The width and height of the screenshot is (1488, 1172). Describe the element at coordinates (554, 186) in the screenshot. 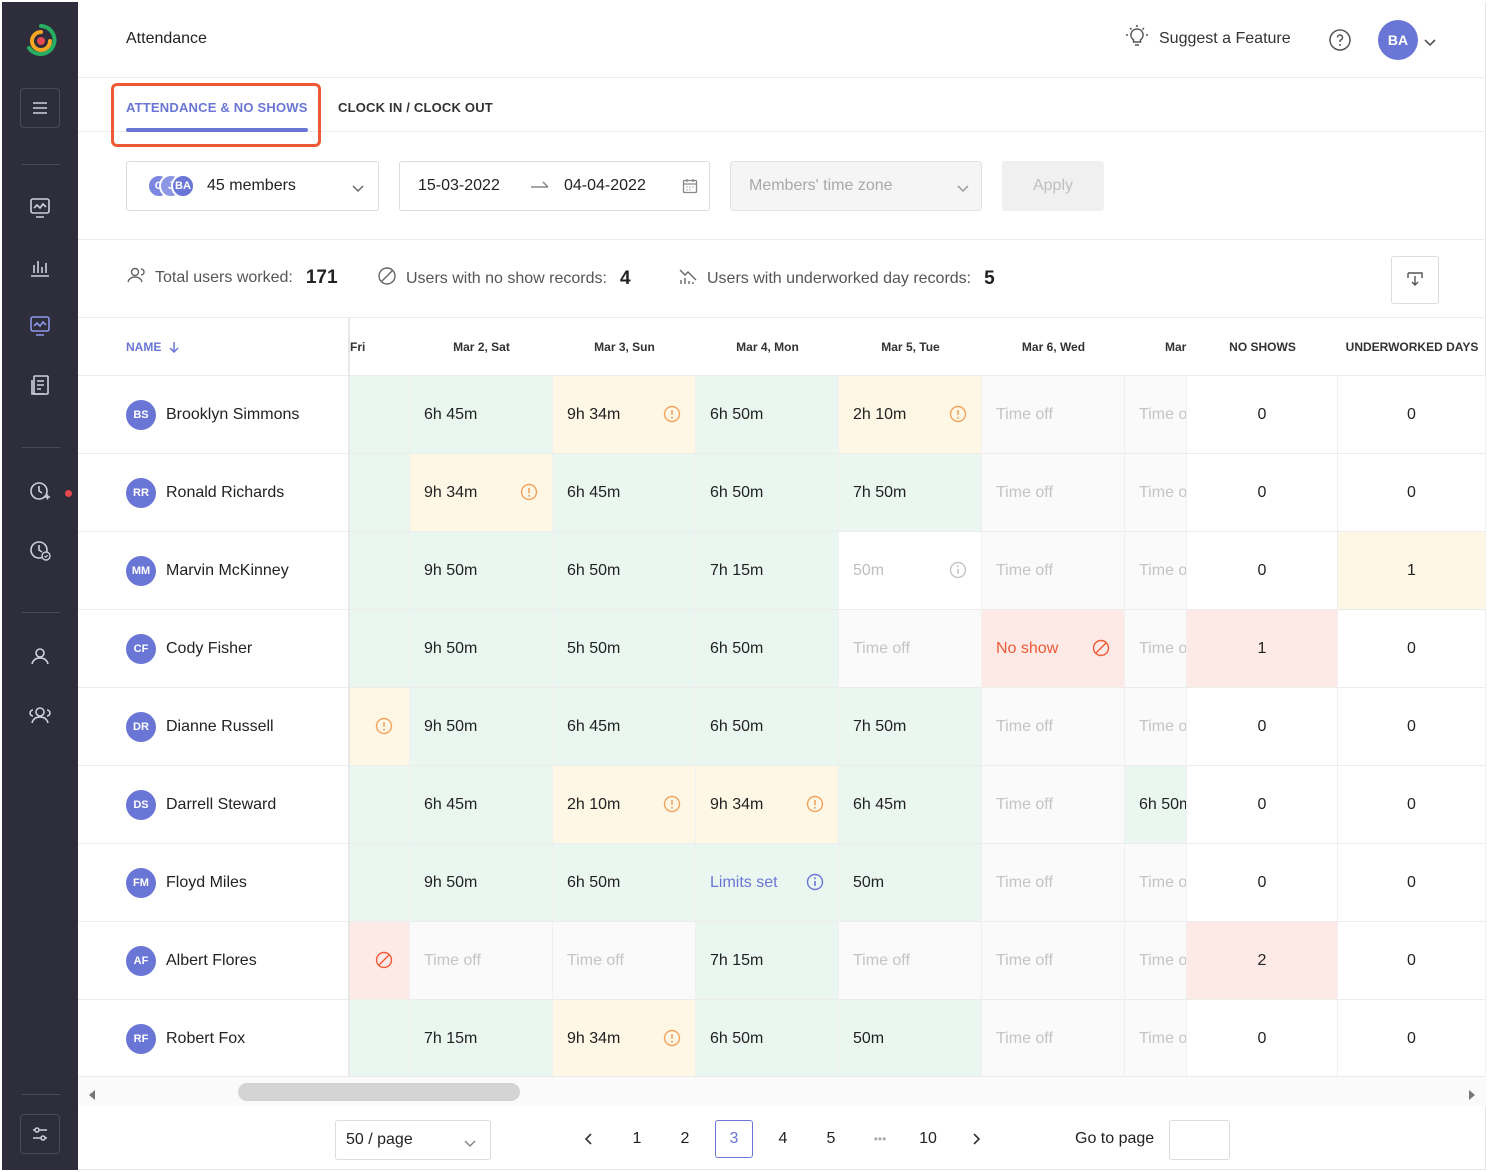

I see `date-range-picker: 15-03-2022 04-04-2022` at that location.